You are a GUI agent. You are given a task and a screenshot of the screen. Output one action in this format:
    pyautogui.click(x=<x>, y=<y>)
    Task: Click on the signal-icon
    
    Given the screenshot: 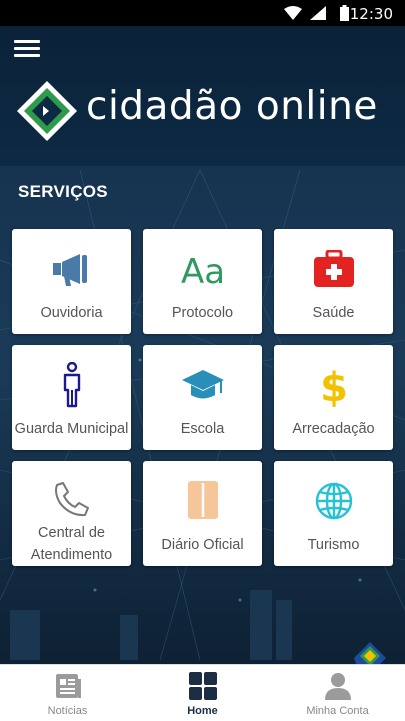 What is the action you would take?
    pyautogui.click(x=318, y=13)
    